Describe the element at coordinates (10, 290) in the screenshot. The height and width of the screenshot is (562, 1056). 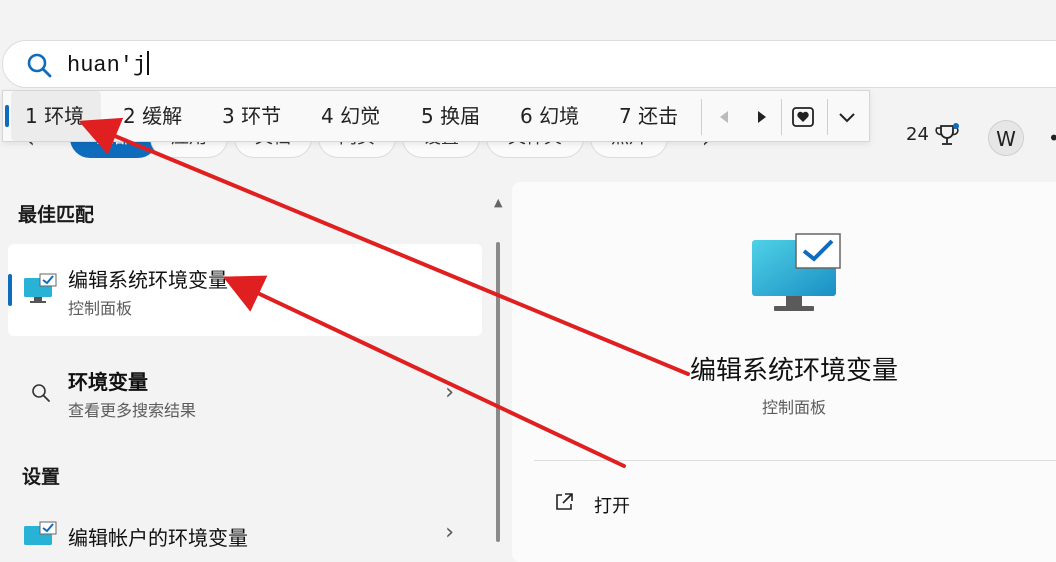
I see `selection-indicator` at that location.